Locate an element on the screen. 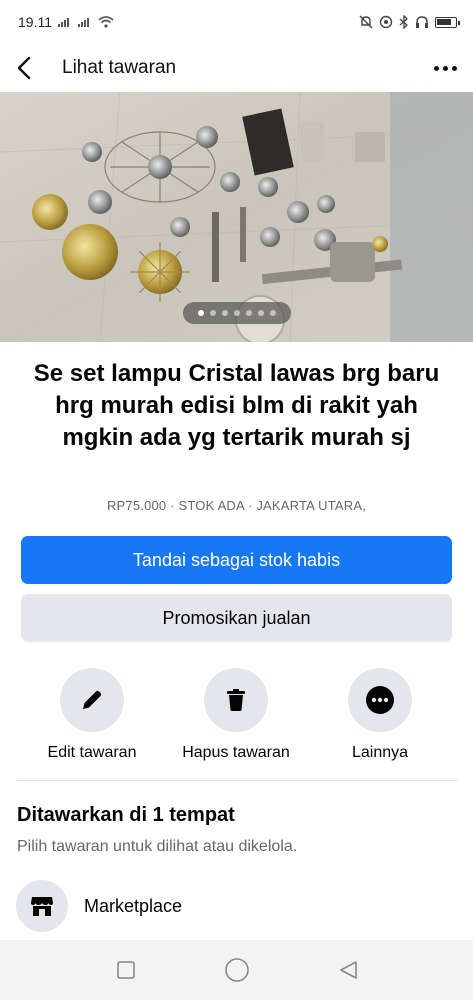 The height and width of the screenshot is (1000, 473). offered-section-title: Ditawarkan di 1 tempat is located at coordinates (126, 815).